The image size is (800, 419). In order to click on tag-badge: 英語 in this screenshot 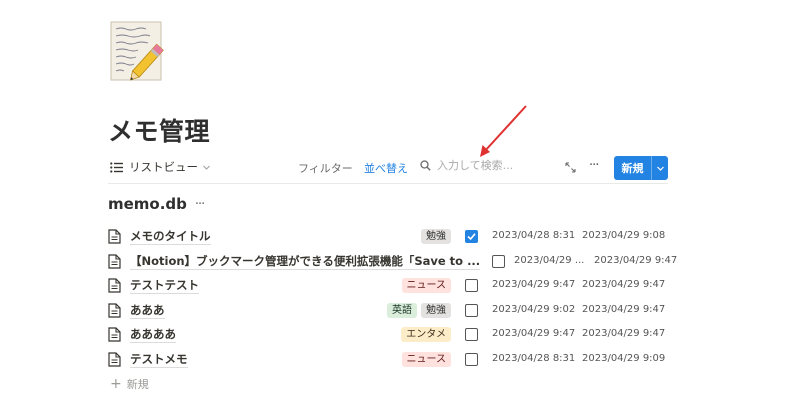, I will do `click(402, 310)`.